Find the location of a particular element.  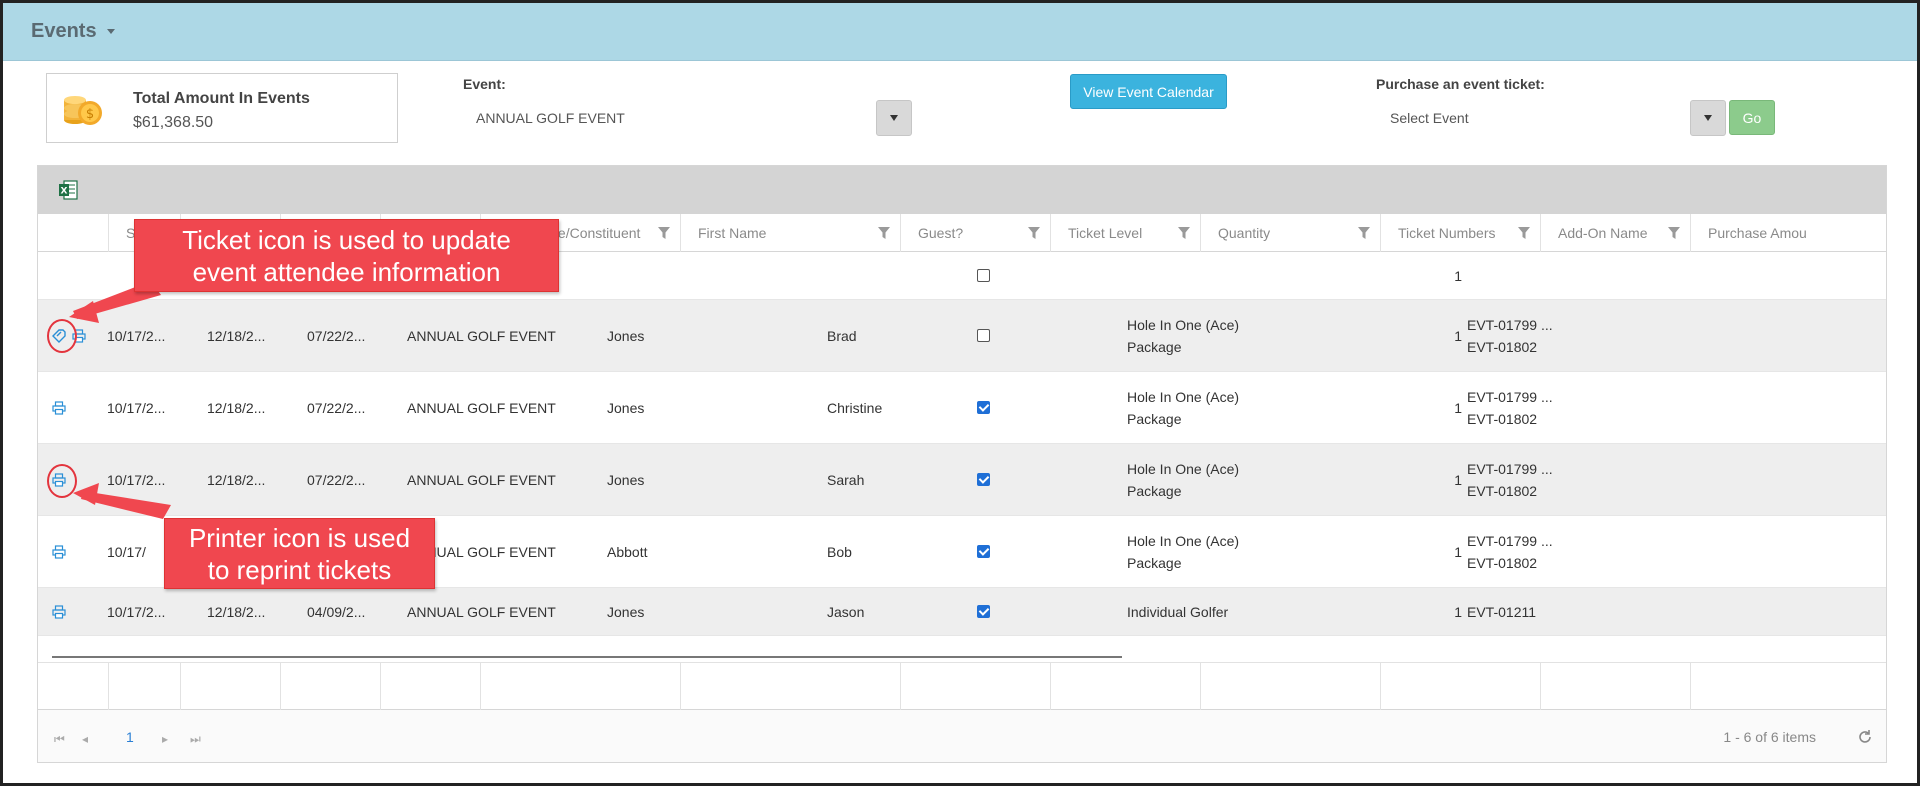

column-header-label: First Name is located at coordinates (732, 233).